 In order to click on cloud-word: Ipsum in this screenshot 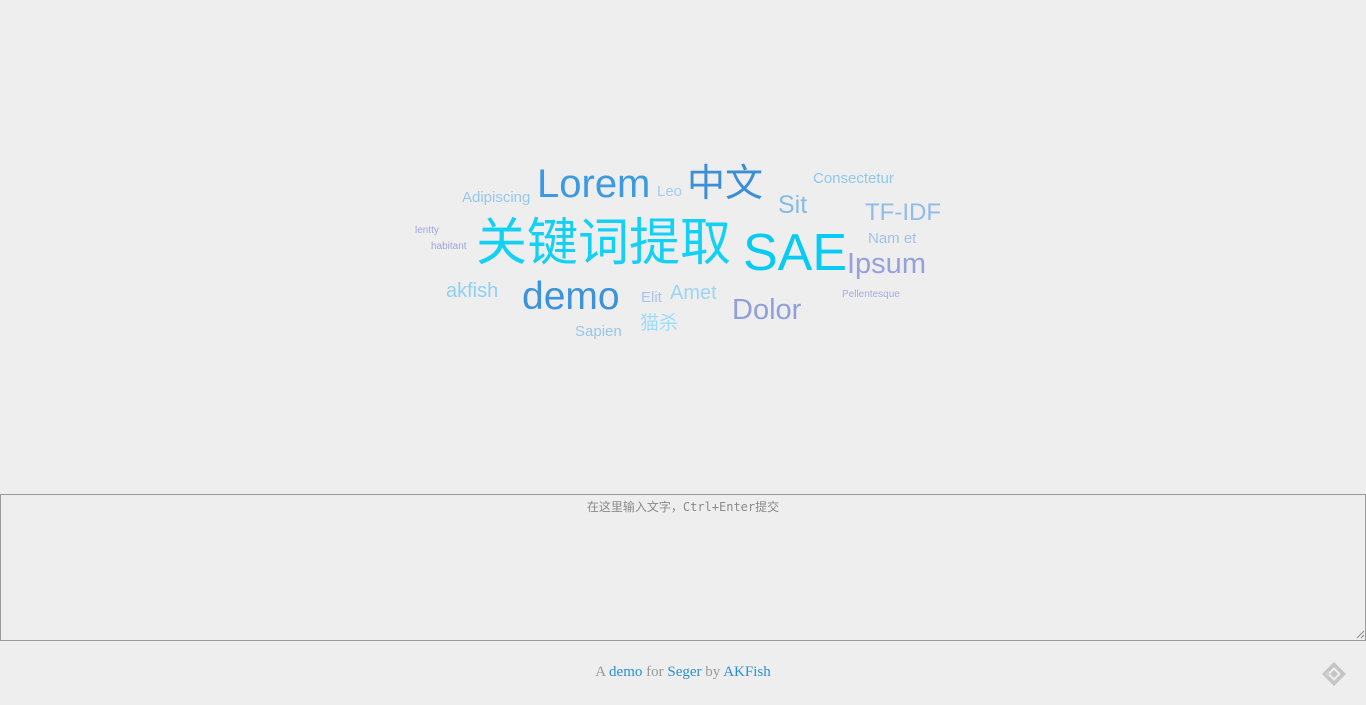, I will do `click(886, 264)`.